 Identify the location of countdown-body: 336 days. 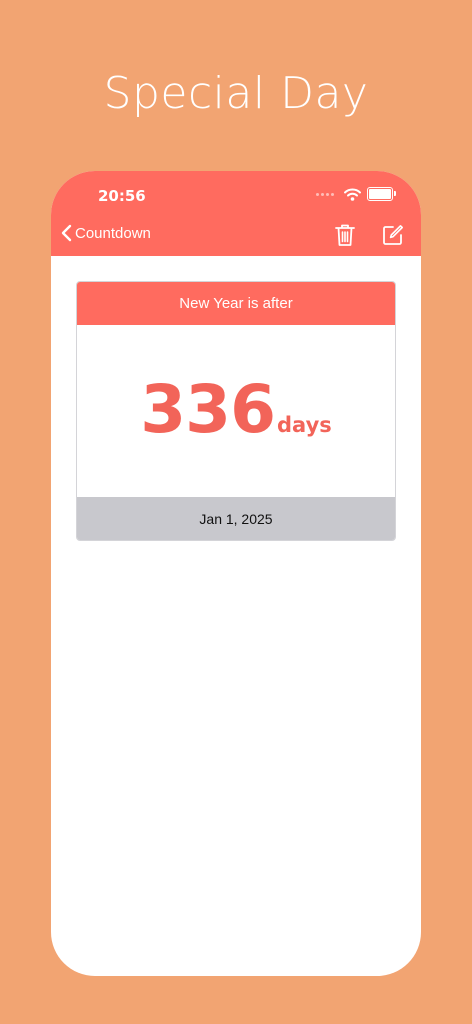
(236, 411).